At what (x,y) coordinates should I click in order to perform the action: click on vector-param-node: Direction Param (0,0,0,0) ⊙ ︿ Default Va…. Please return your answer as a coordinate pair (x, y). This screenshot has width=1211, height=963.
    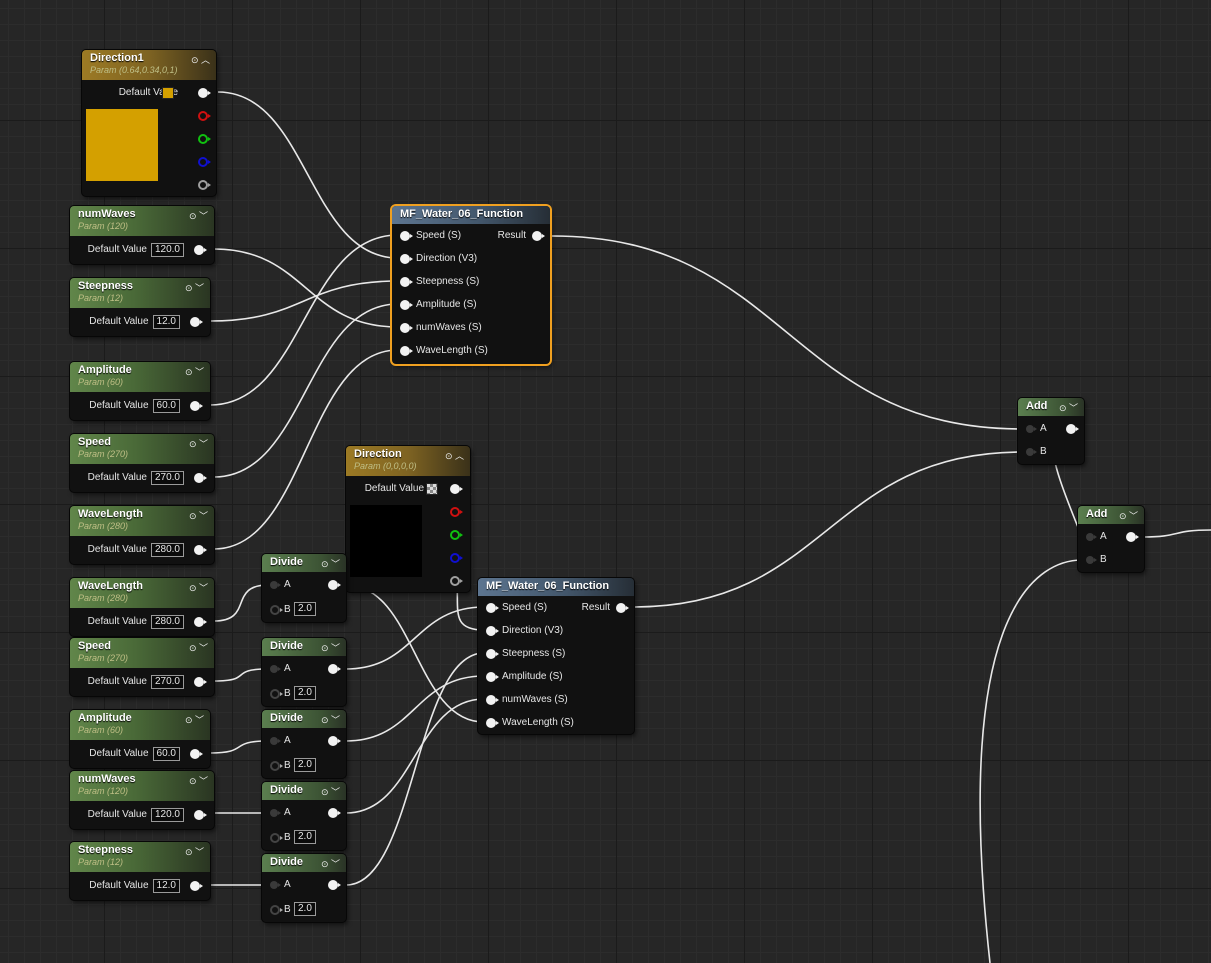
    Looking at the image, I should click on (408, 519).